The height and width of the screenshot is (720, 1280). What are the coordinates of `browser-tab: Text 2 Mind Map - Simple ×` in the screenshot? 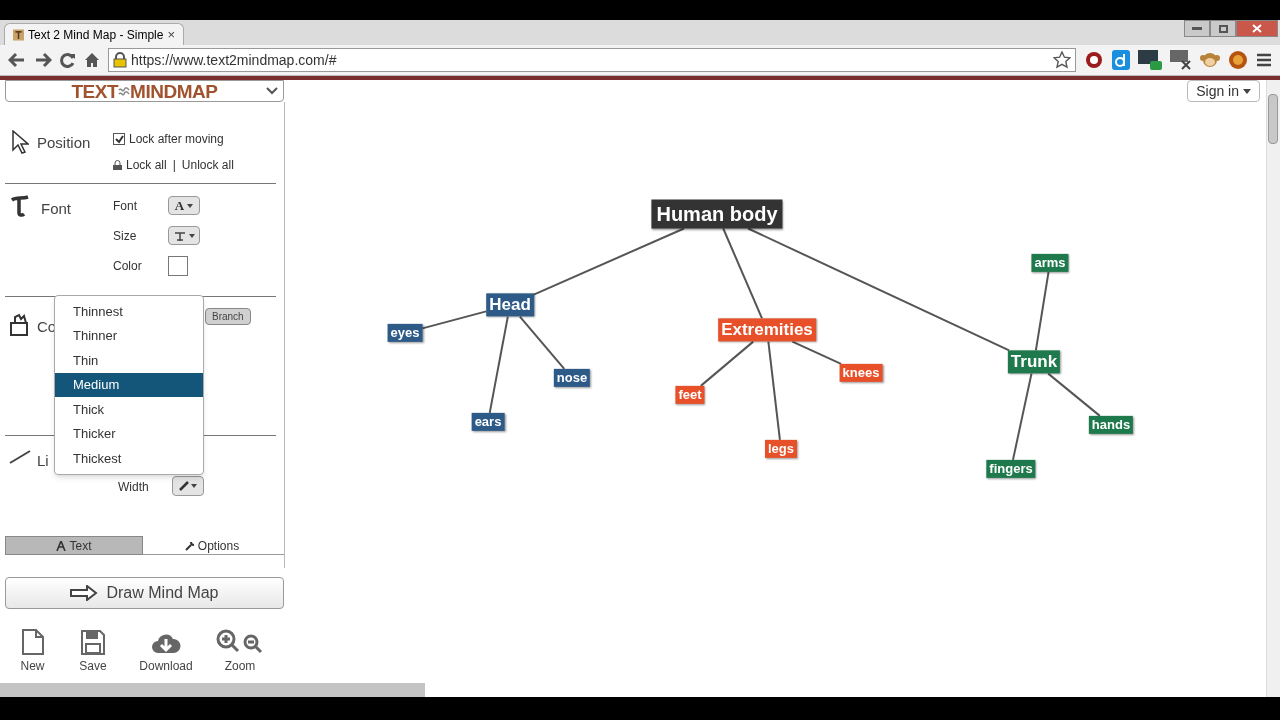 It's located at (94, 34).